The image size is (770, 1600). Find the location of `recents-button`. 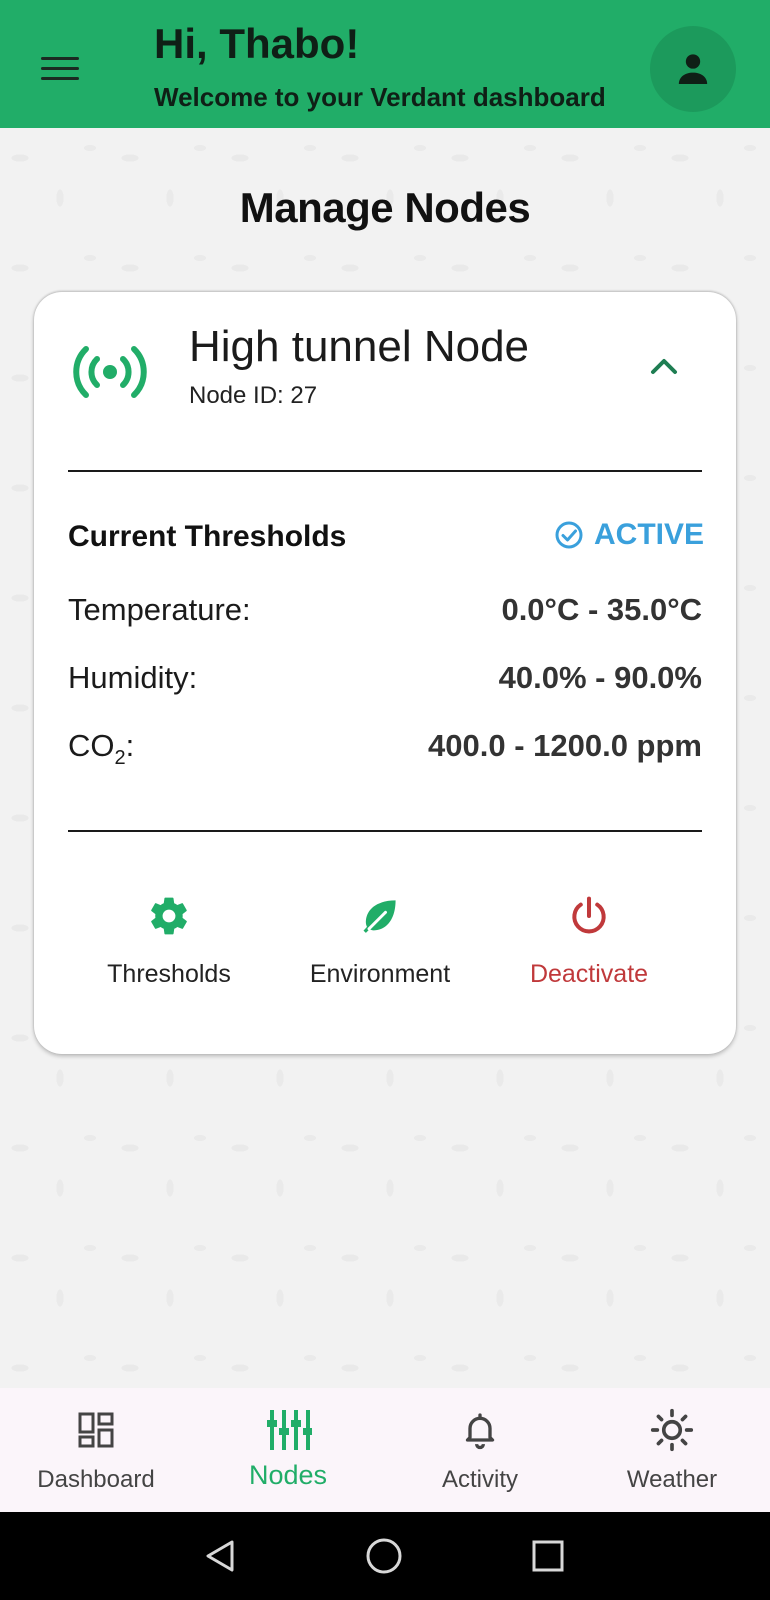

recents-button is located at coordinates (548, 1556).